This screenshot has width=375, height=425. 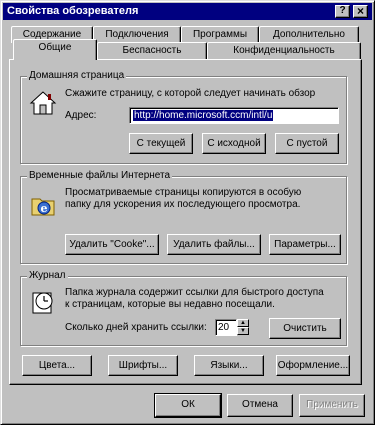 What do you see at coordinates (55, 49) in the screenshot?
I see `tab-general: Общие` at bounding box center [55, 49].